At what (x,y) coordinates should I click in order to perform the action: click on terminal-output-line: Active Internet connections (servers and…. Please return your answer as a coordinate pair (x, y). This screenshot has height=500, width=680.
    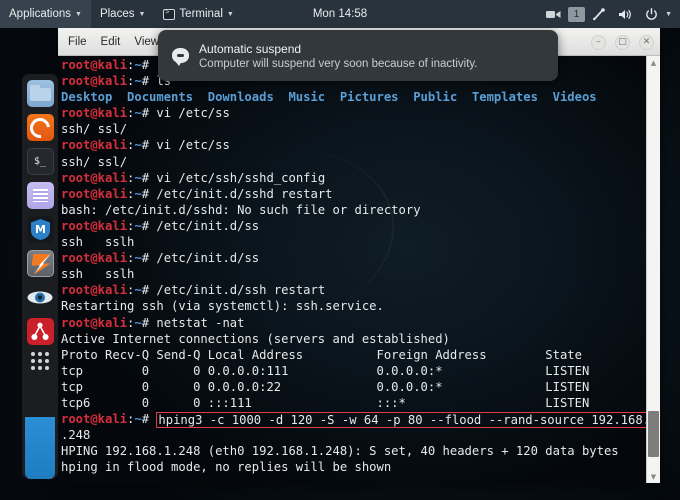
    Looking at the image, I should click on (255, 338).